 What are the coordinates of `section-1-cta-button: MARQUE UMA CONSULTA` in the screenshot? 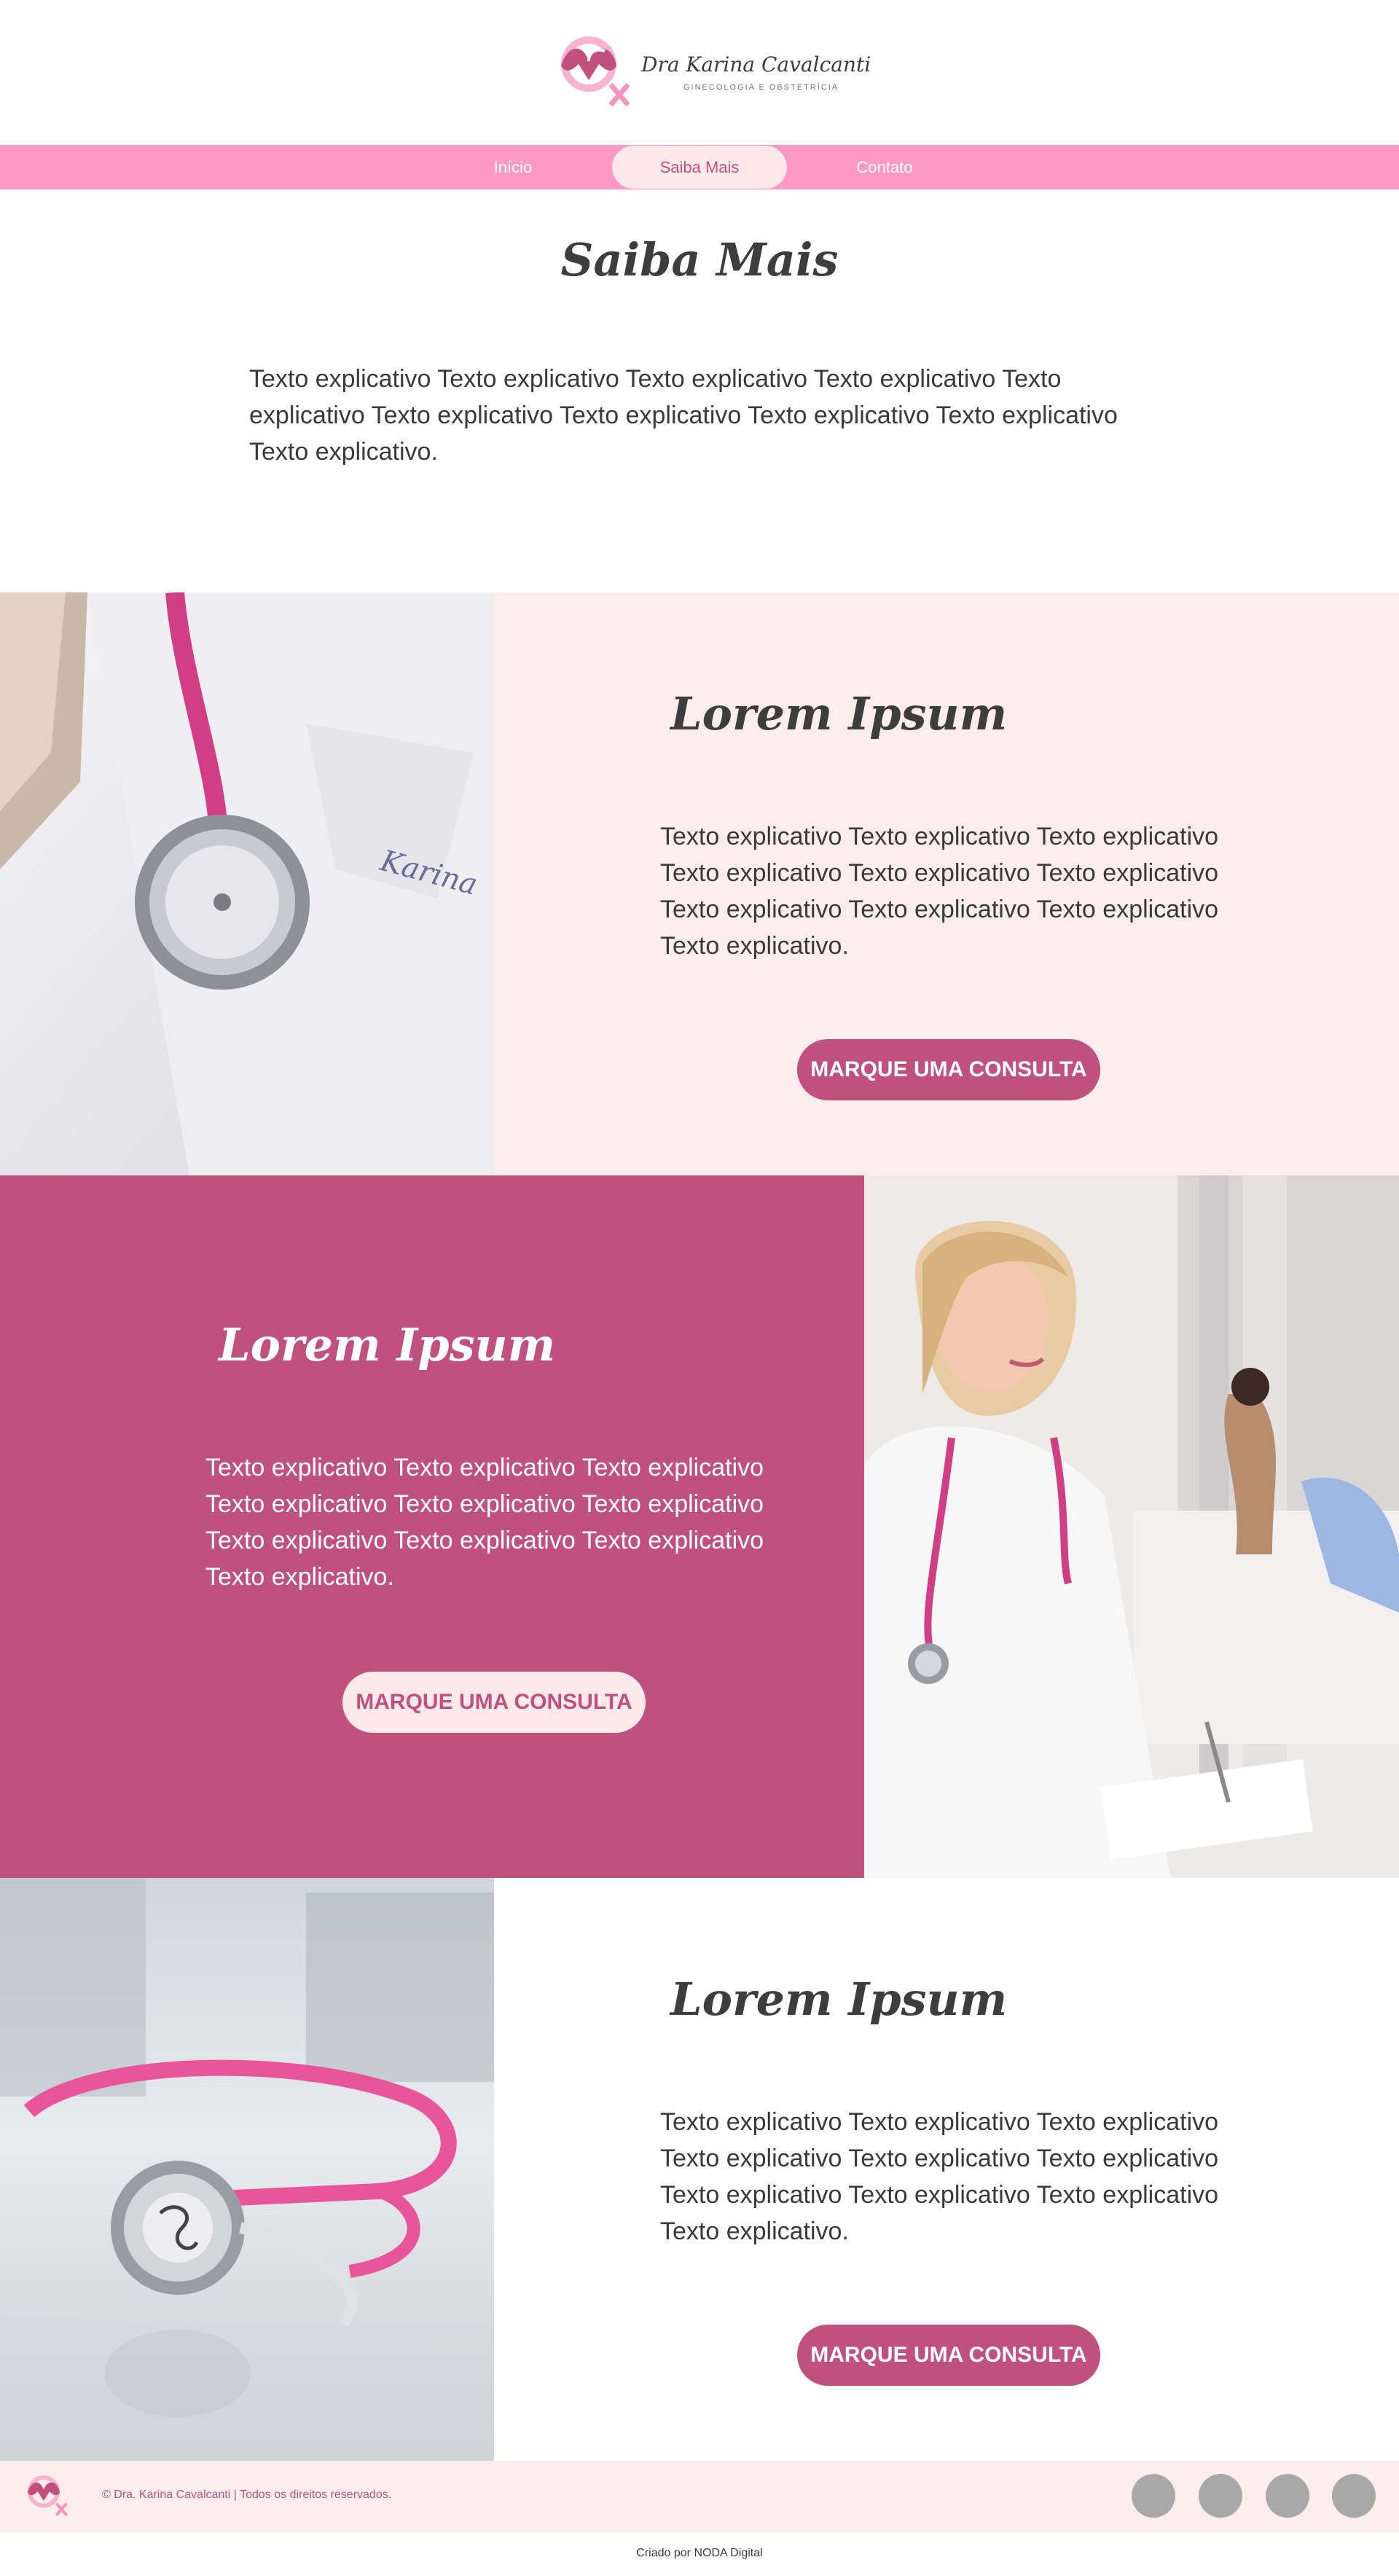 It's located at (949, 1069).